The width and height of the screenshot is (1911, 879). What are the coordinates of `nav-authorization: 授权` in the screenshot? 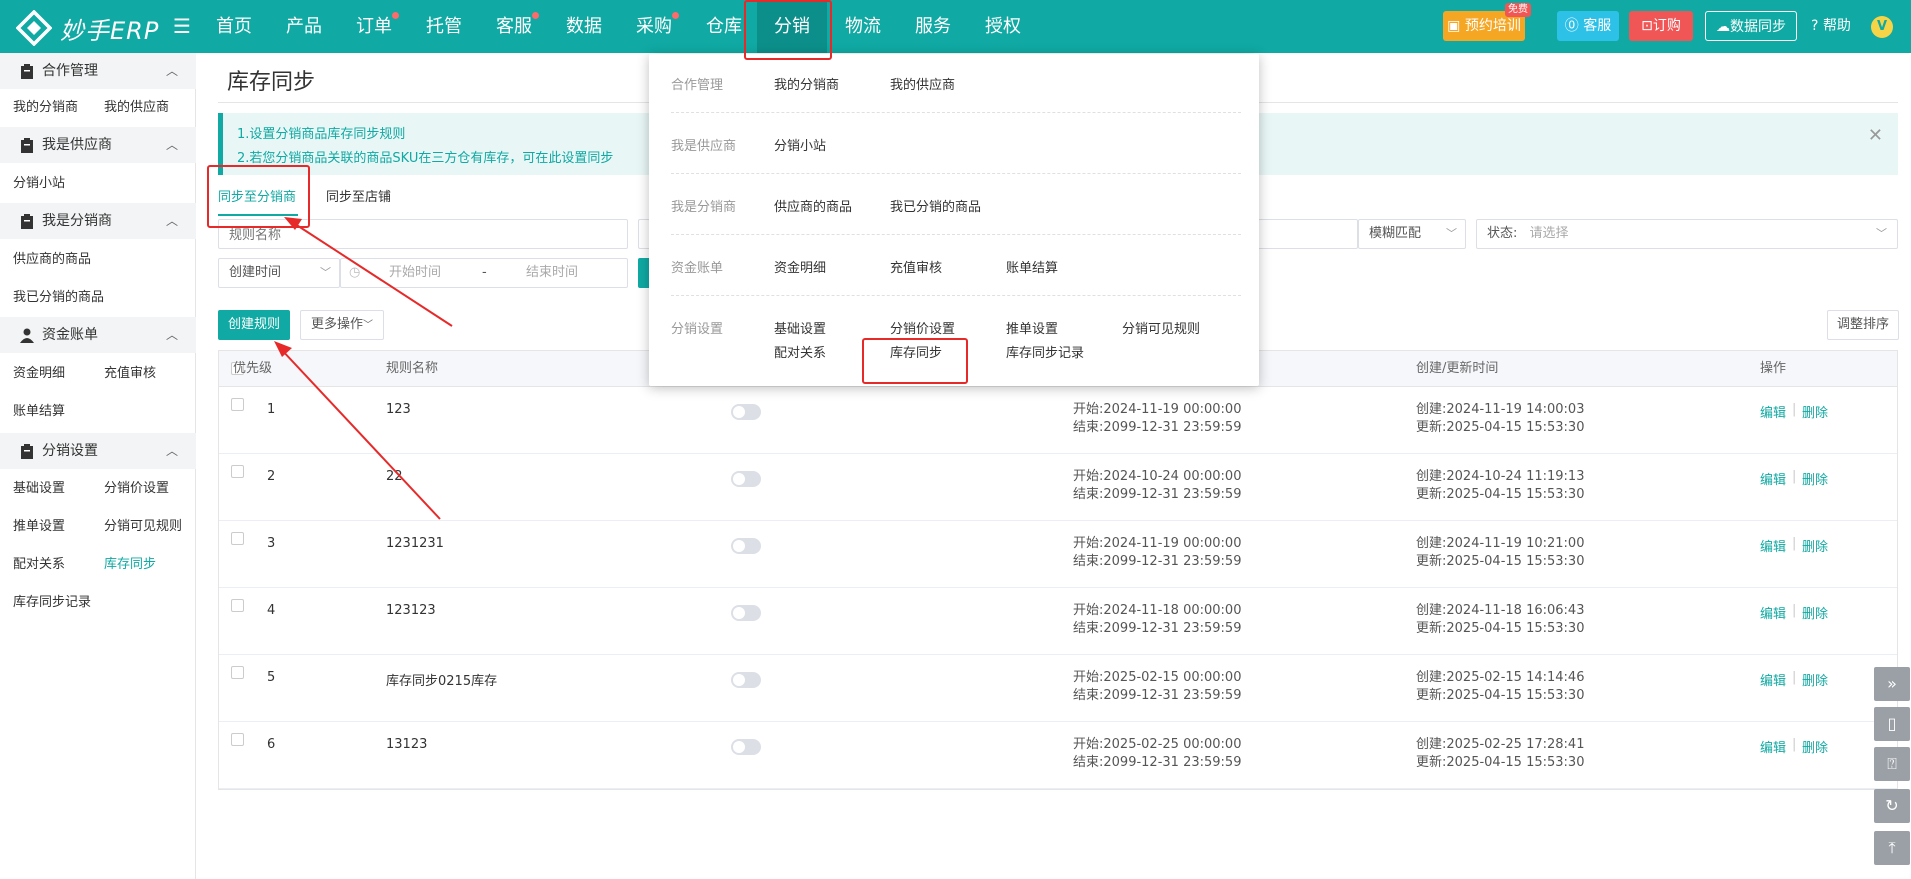 It's located at (1003, 26).